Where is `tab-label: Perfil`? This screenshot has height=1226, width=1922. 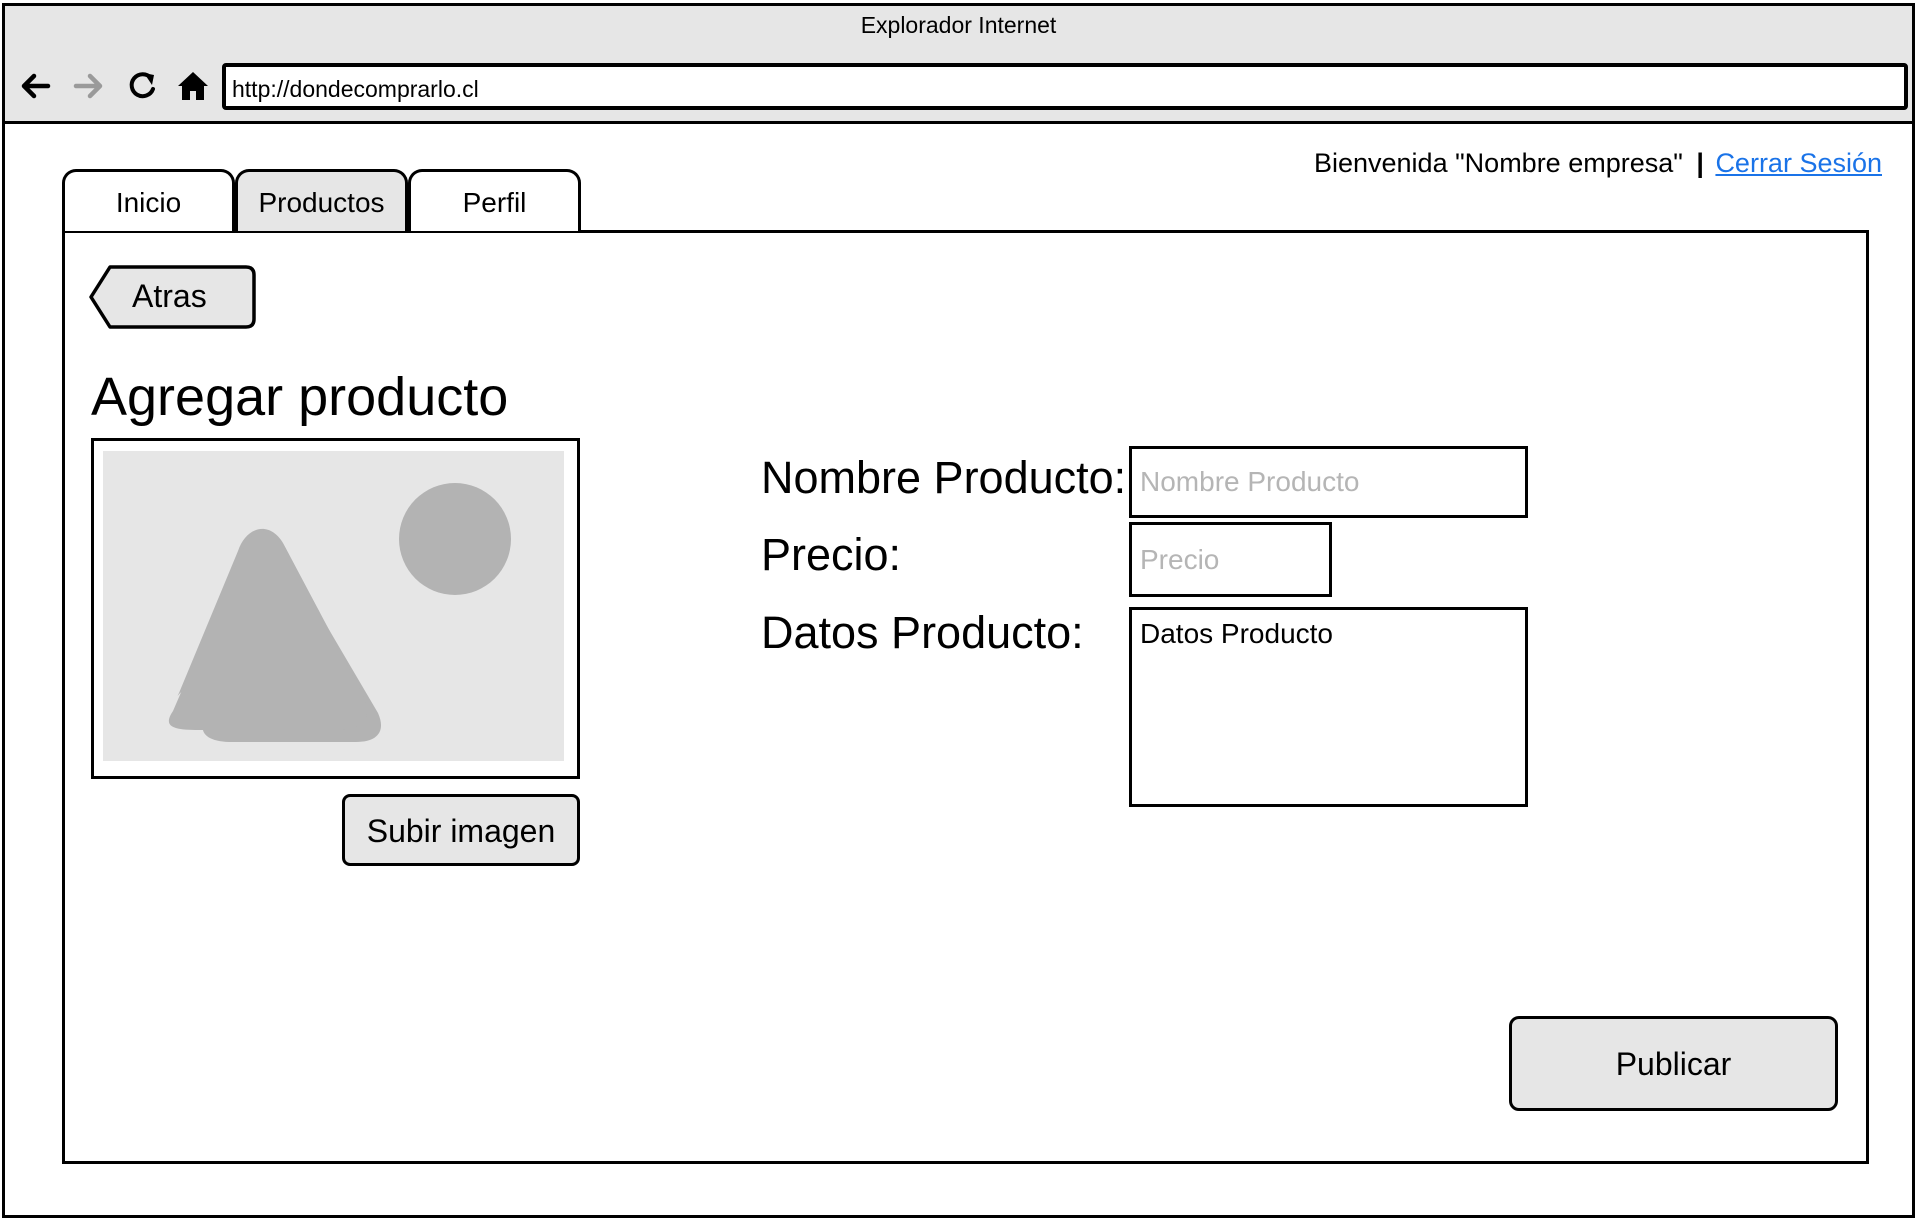 tab-label: Perfil is located at coordinates (494, 202).